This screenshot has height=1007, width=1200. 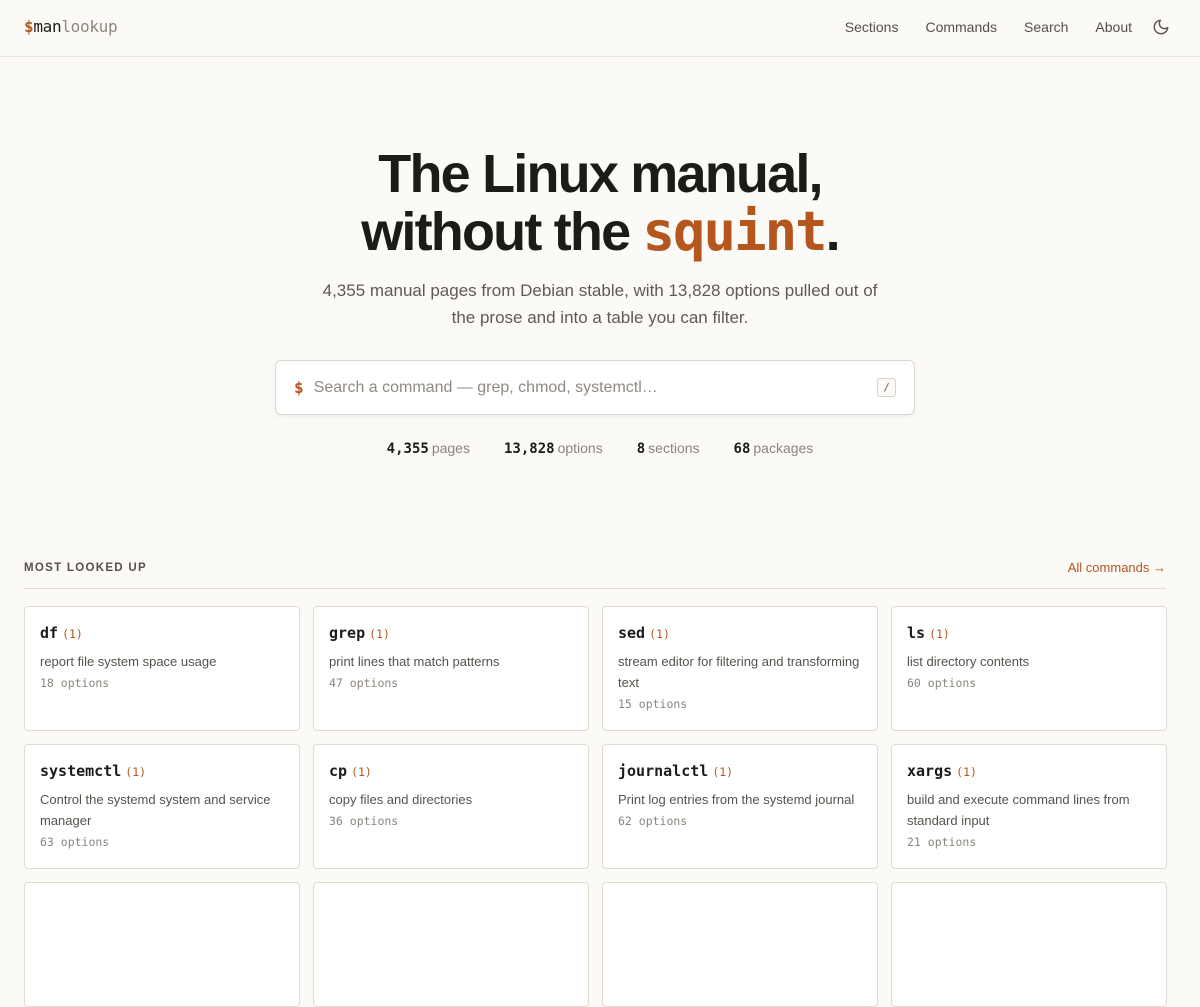 I want to click on slash-shortcut-key: /, so click(x=886, y=387).